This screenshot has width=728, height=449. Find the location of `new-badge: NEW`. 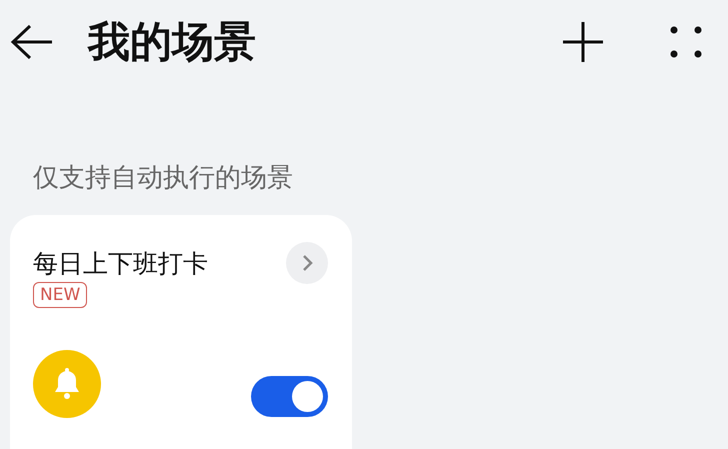

new-badge: NEW is located at coordinates (60, 295).